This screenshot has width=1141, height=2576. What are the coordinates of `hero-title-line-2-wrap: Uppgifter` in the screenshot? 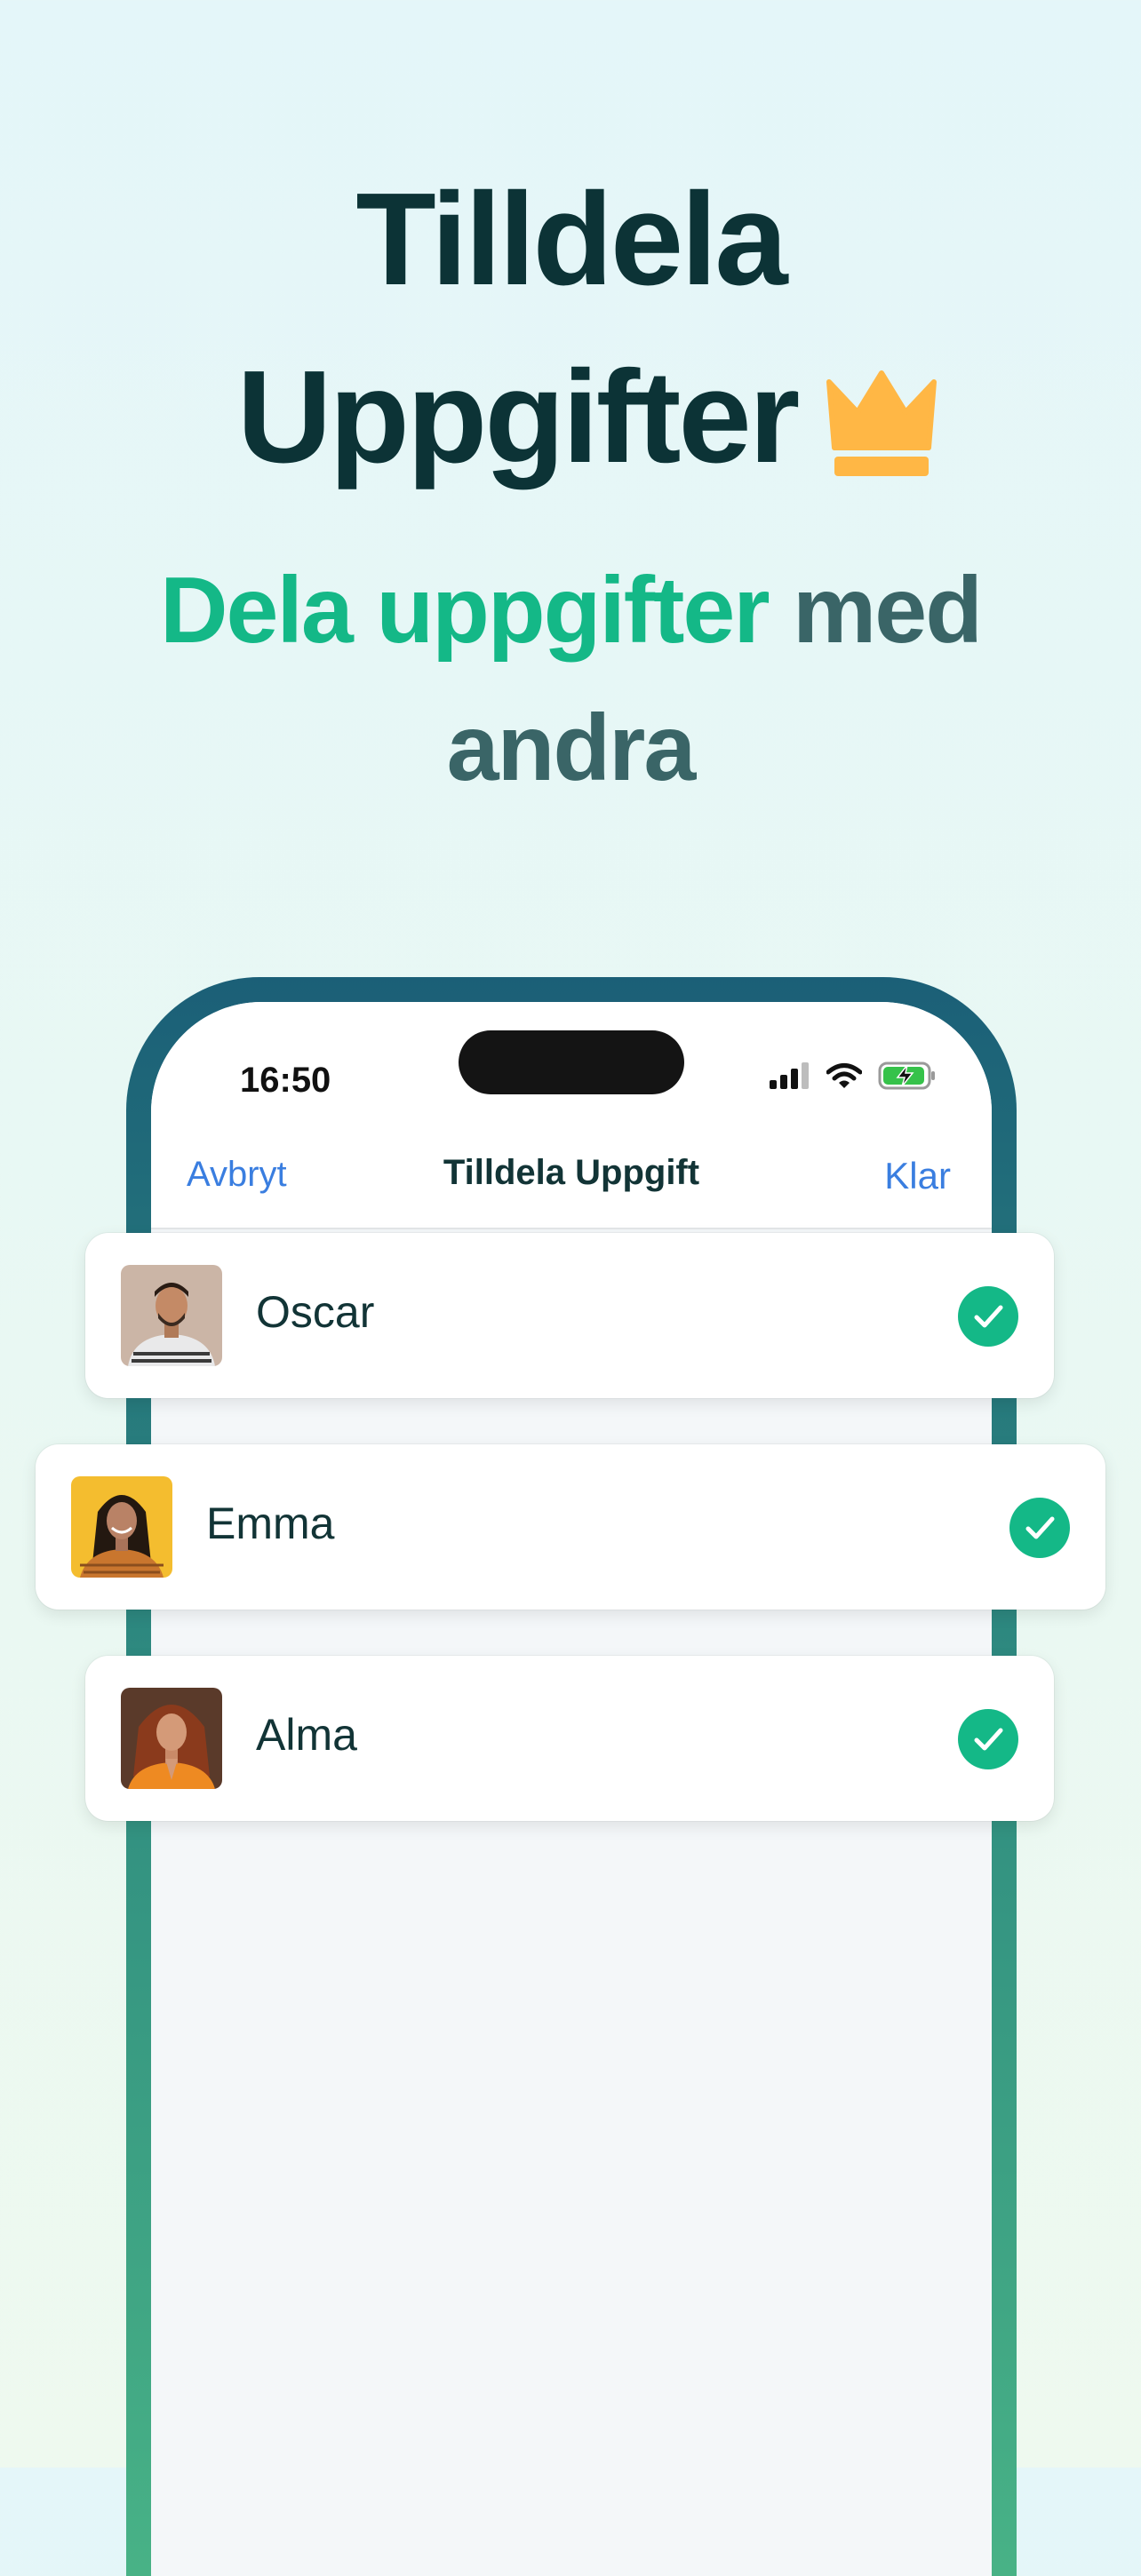 It's located at (579, 426).